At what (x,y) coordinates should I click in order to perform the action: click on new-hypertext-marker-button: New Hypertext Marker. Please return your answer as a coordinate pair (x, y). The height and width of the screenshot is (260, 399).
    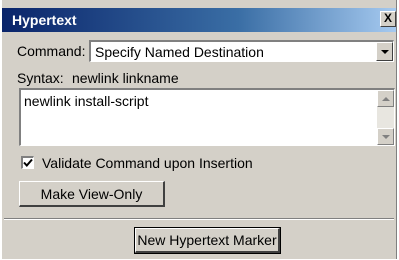
    Looking at the image, I should click on (207, 240).